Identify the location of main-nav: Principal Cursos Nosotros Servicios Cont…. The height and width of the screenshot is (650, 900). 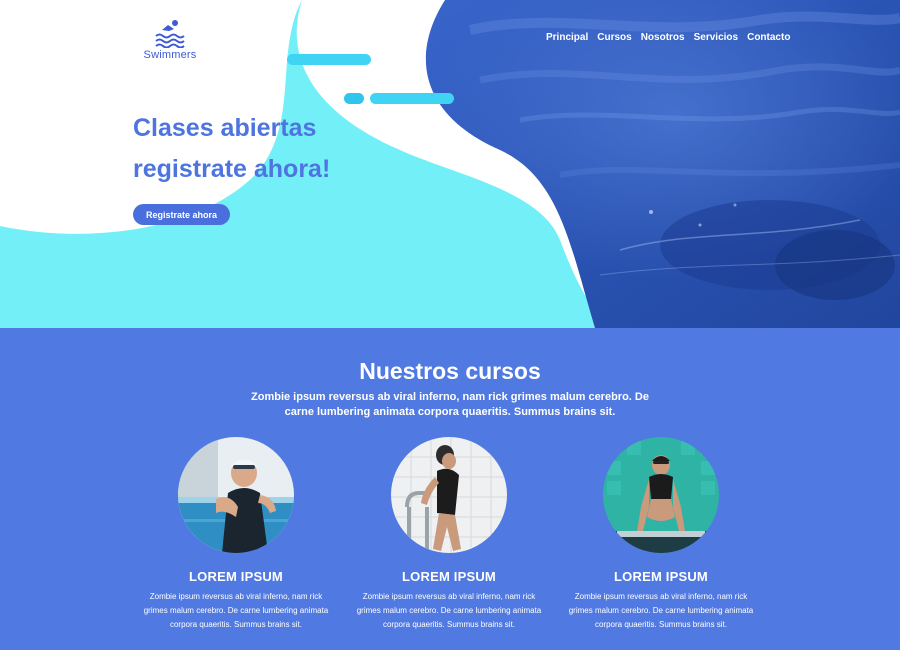
(668, 37).